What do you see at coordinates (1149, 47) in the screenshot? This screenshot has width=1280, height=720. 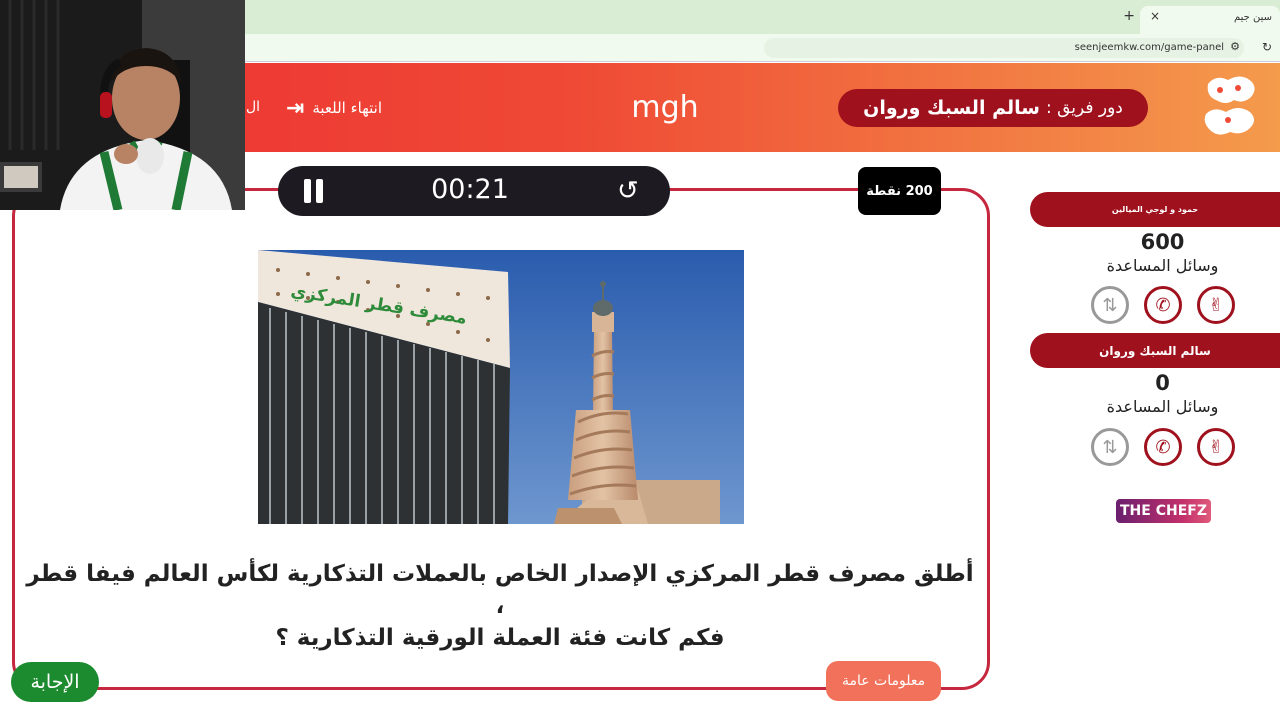 I see `url-text: seenjeemkw.com/game-panel` at bounding box center [1149, 47].